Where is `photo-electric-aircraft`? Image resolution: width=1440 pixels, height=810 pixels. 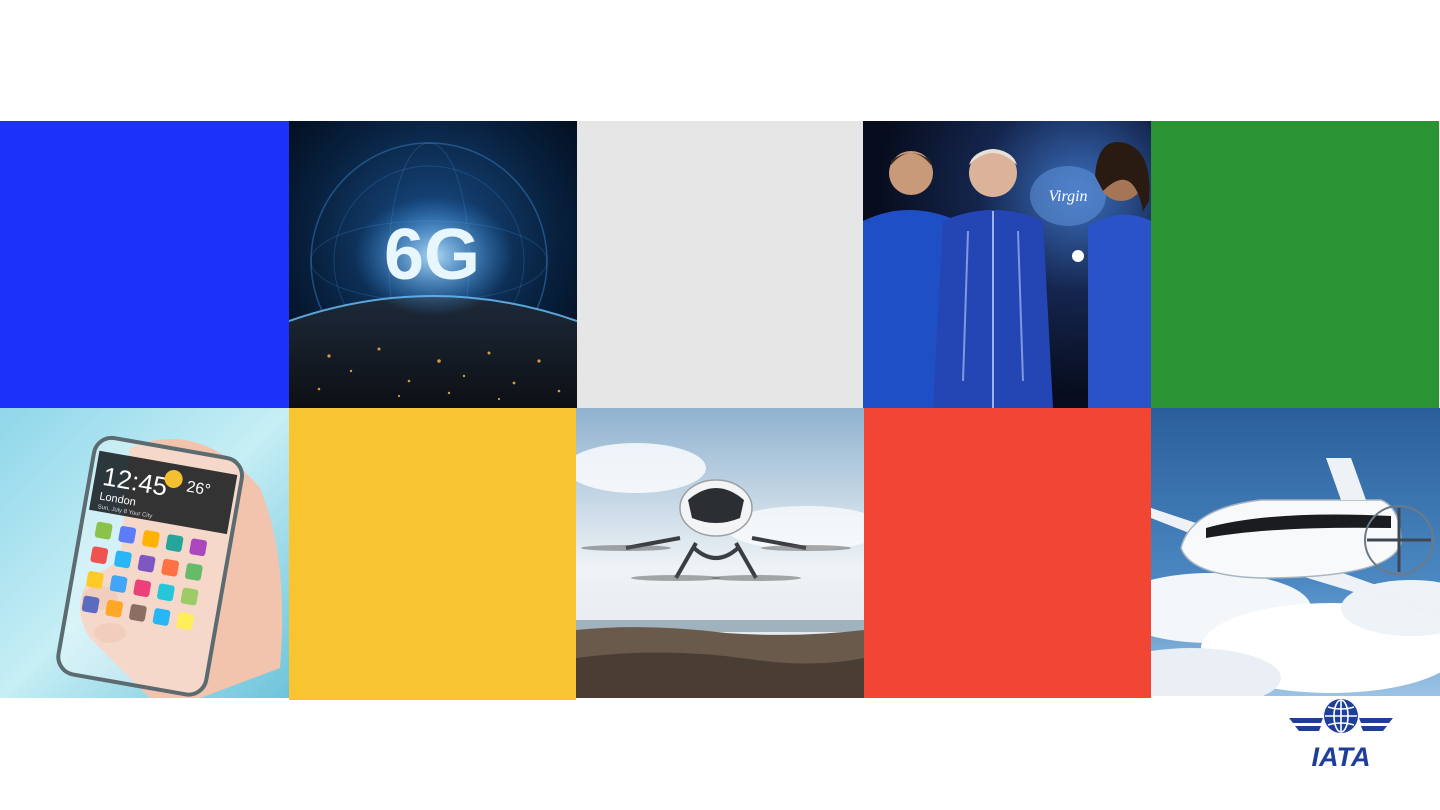 photo-electric-aircraft is located at coordinates (1295, 552).